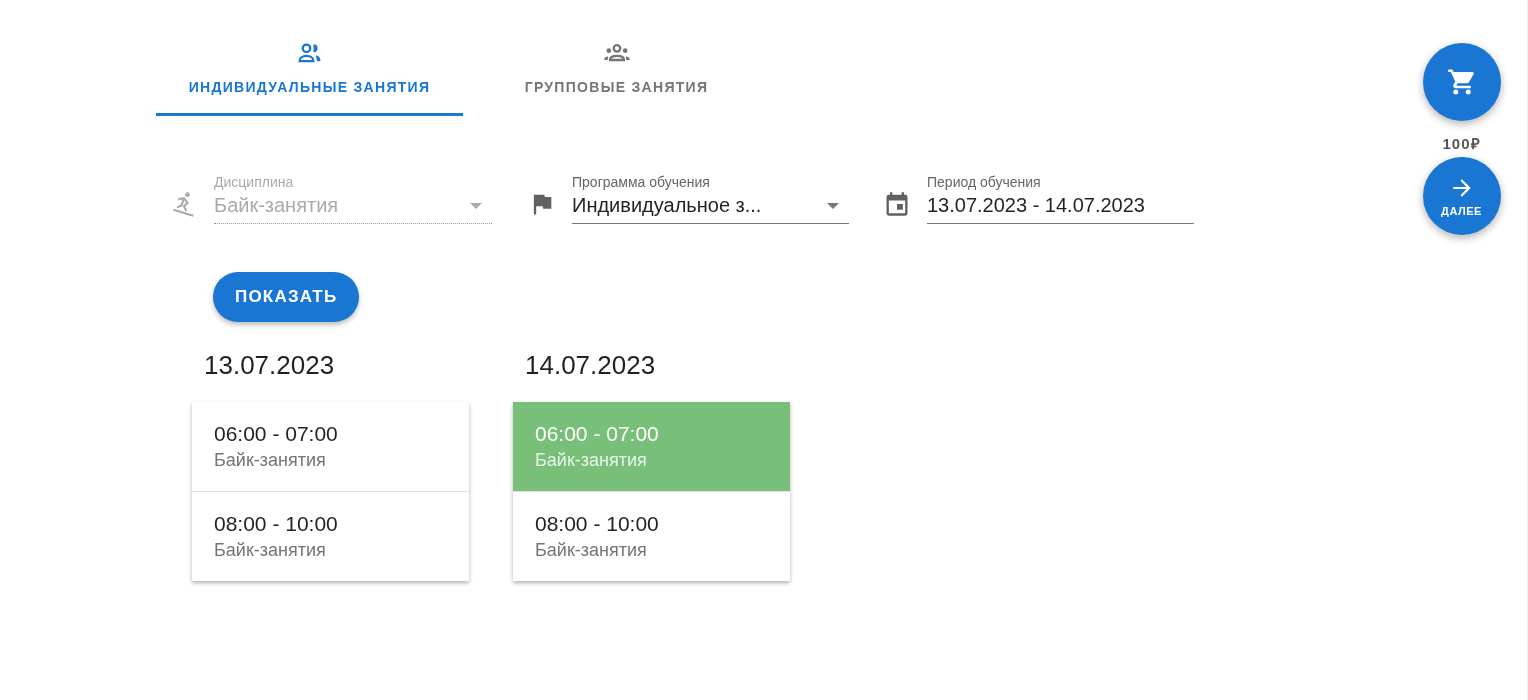  What do you see at coordinates (1461, 143) in the screenshot?
I see `cart-total: 100₽` at bounding box center [1461, 143].